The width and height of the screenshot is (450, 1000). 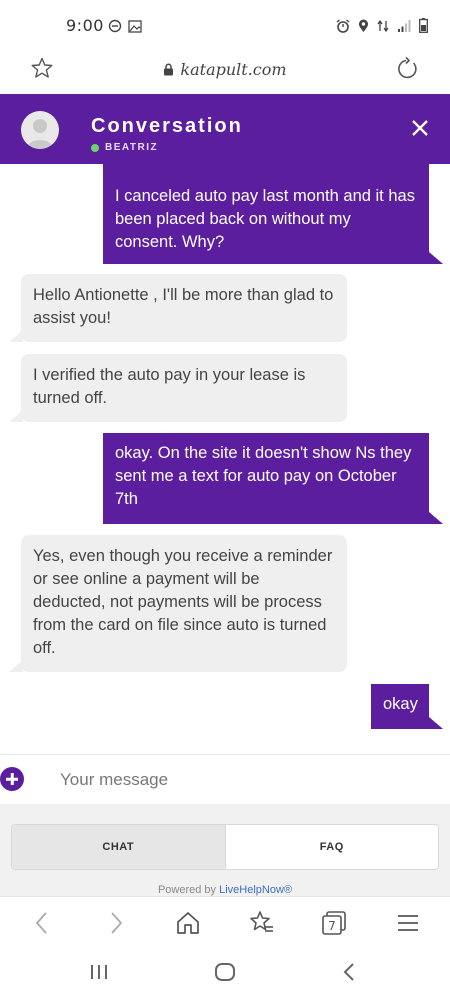 I want to click on message-composer, so click(x=225, y=779).